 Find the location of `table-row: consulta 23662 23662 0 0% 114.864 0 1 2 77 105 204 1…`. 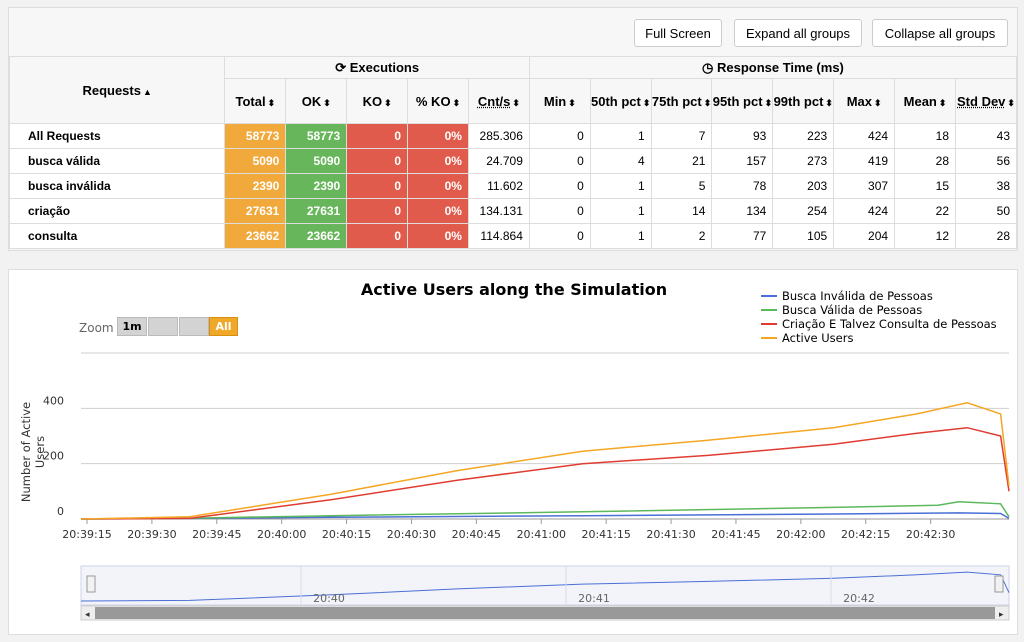

table-row: consulta 23662 23662 0 0% 114.864 0 1 2 77 105 204 1… is located at coordinates (512, 236).